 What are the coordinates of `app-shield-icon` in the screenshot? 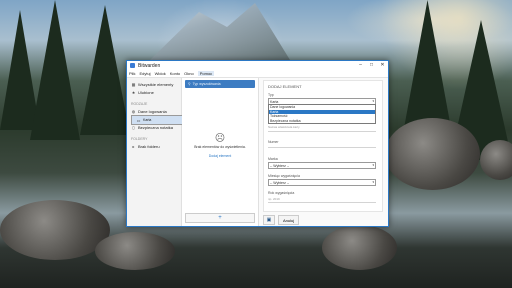 It's located at (132, 65).